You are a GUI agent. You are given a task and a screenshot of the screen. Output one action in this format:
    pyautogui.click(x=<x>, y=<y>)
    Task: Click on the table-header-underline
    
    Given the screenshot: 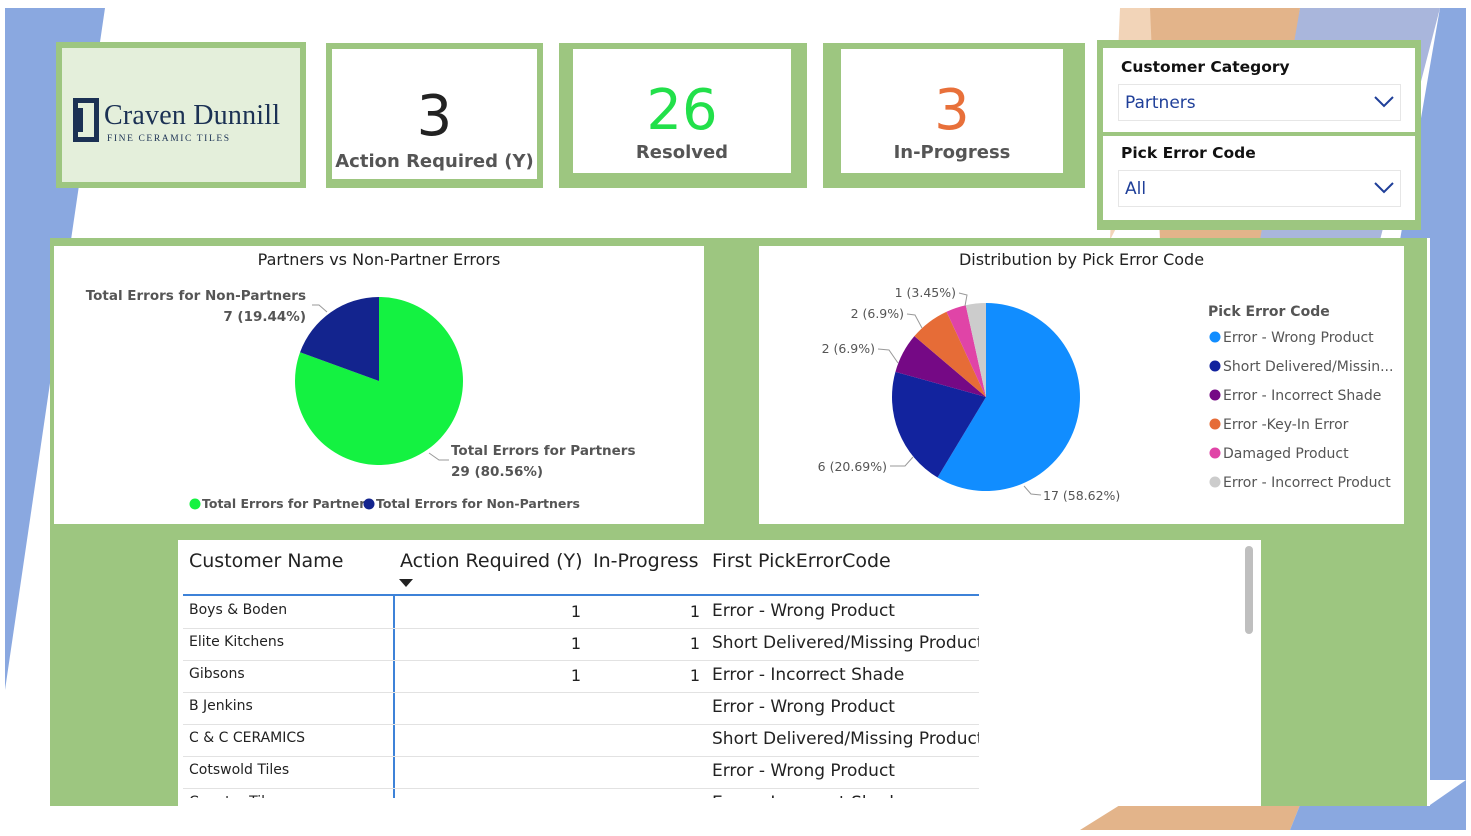 What is the action you would take?
    pyautogui.click(x=581, y=595)
    